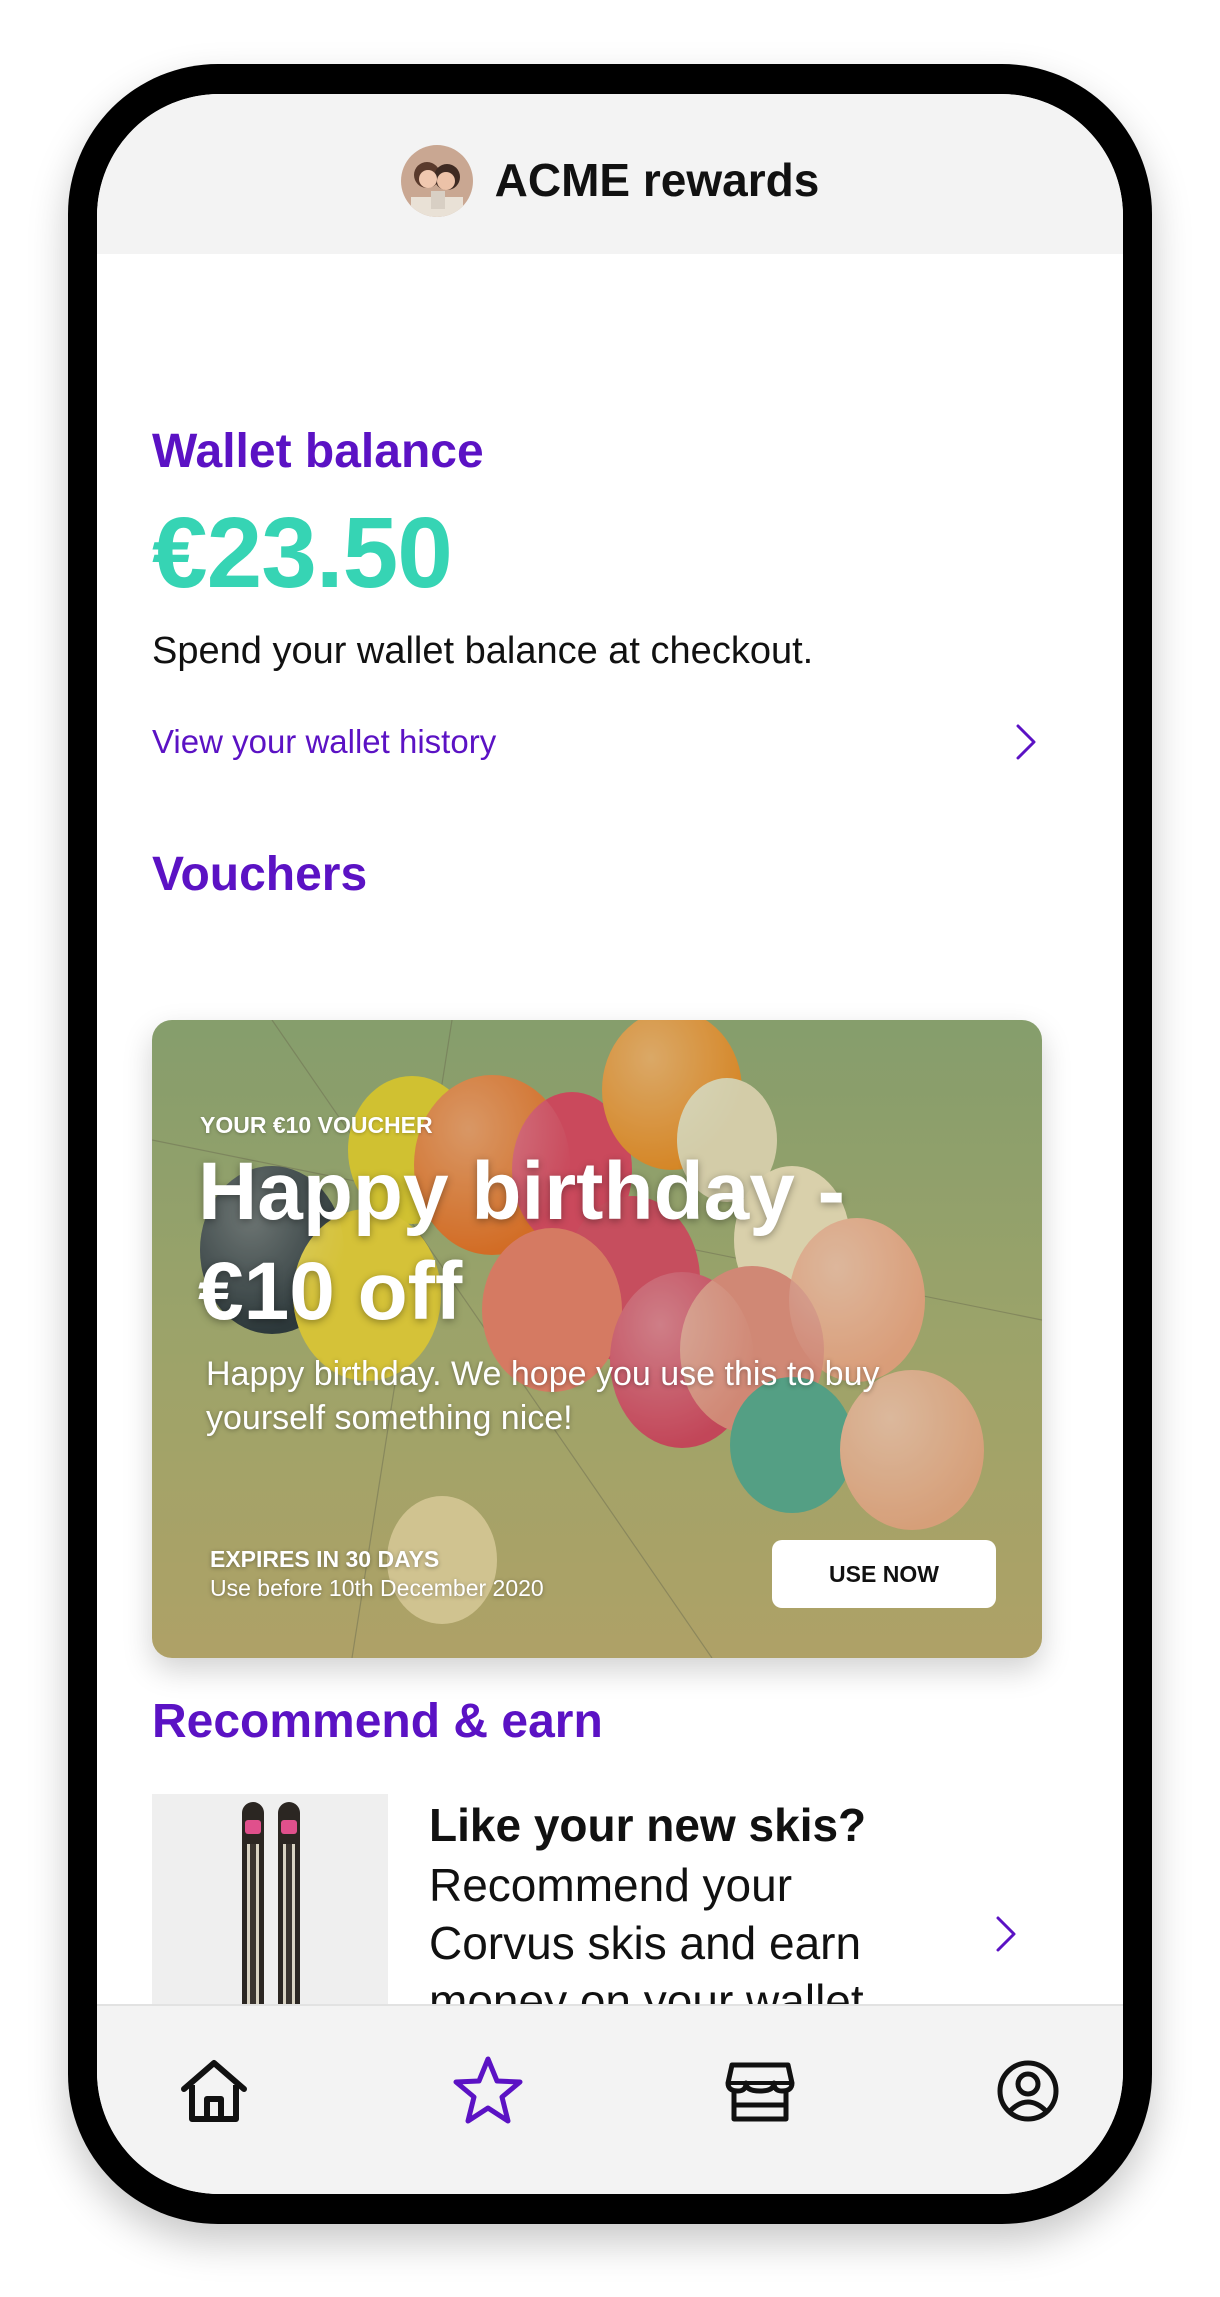 The height and width of the screenshot is (2297, 1220). I want to click on wallet-history-link: View your wallet history, so click(597, 742).